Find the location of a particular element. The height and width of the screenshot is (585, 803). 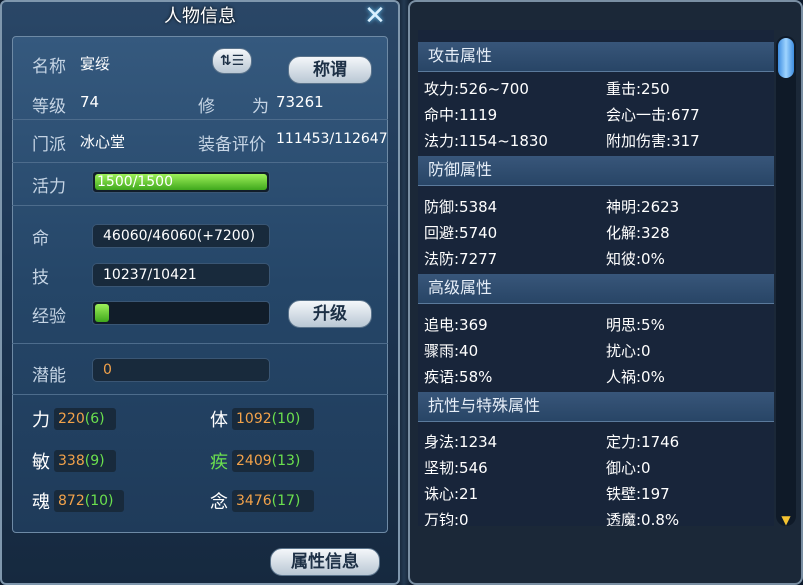

gear-value: 111453/112647 is located at coordinates (332, 139).